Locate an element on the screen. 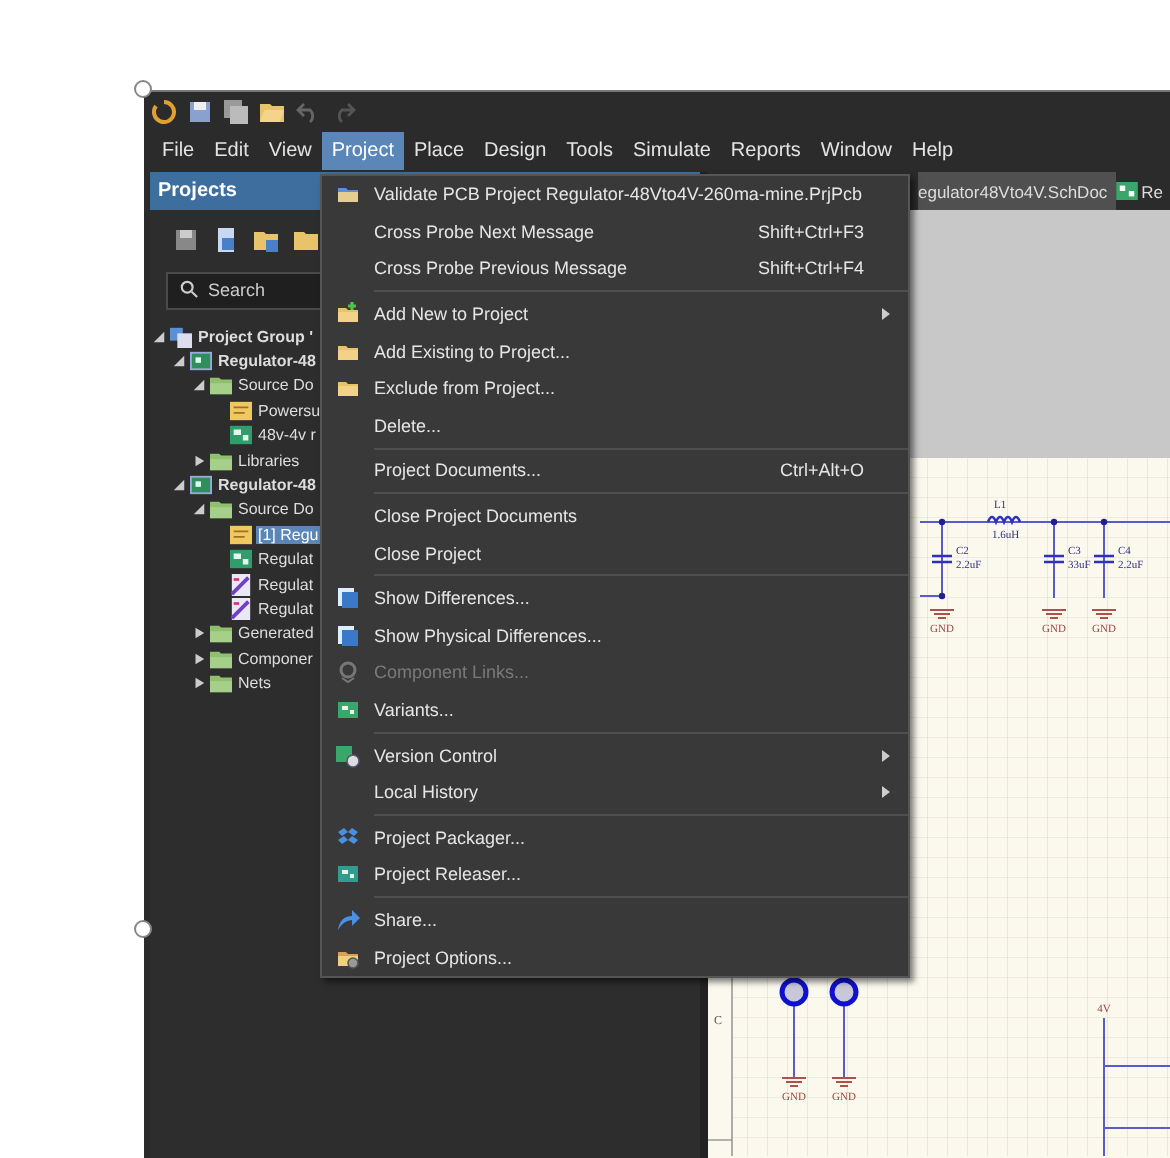 This screenshot has height=1158, width=1170. menu-option: Version Control is located at coordinates (615, 755).